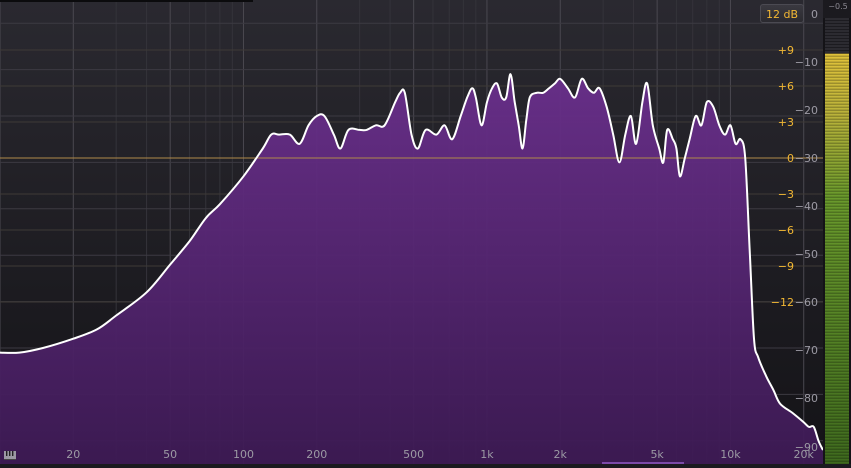  I want to click on frequency-label: 200, so click(316, 454).